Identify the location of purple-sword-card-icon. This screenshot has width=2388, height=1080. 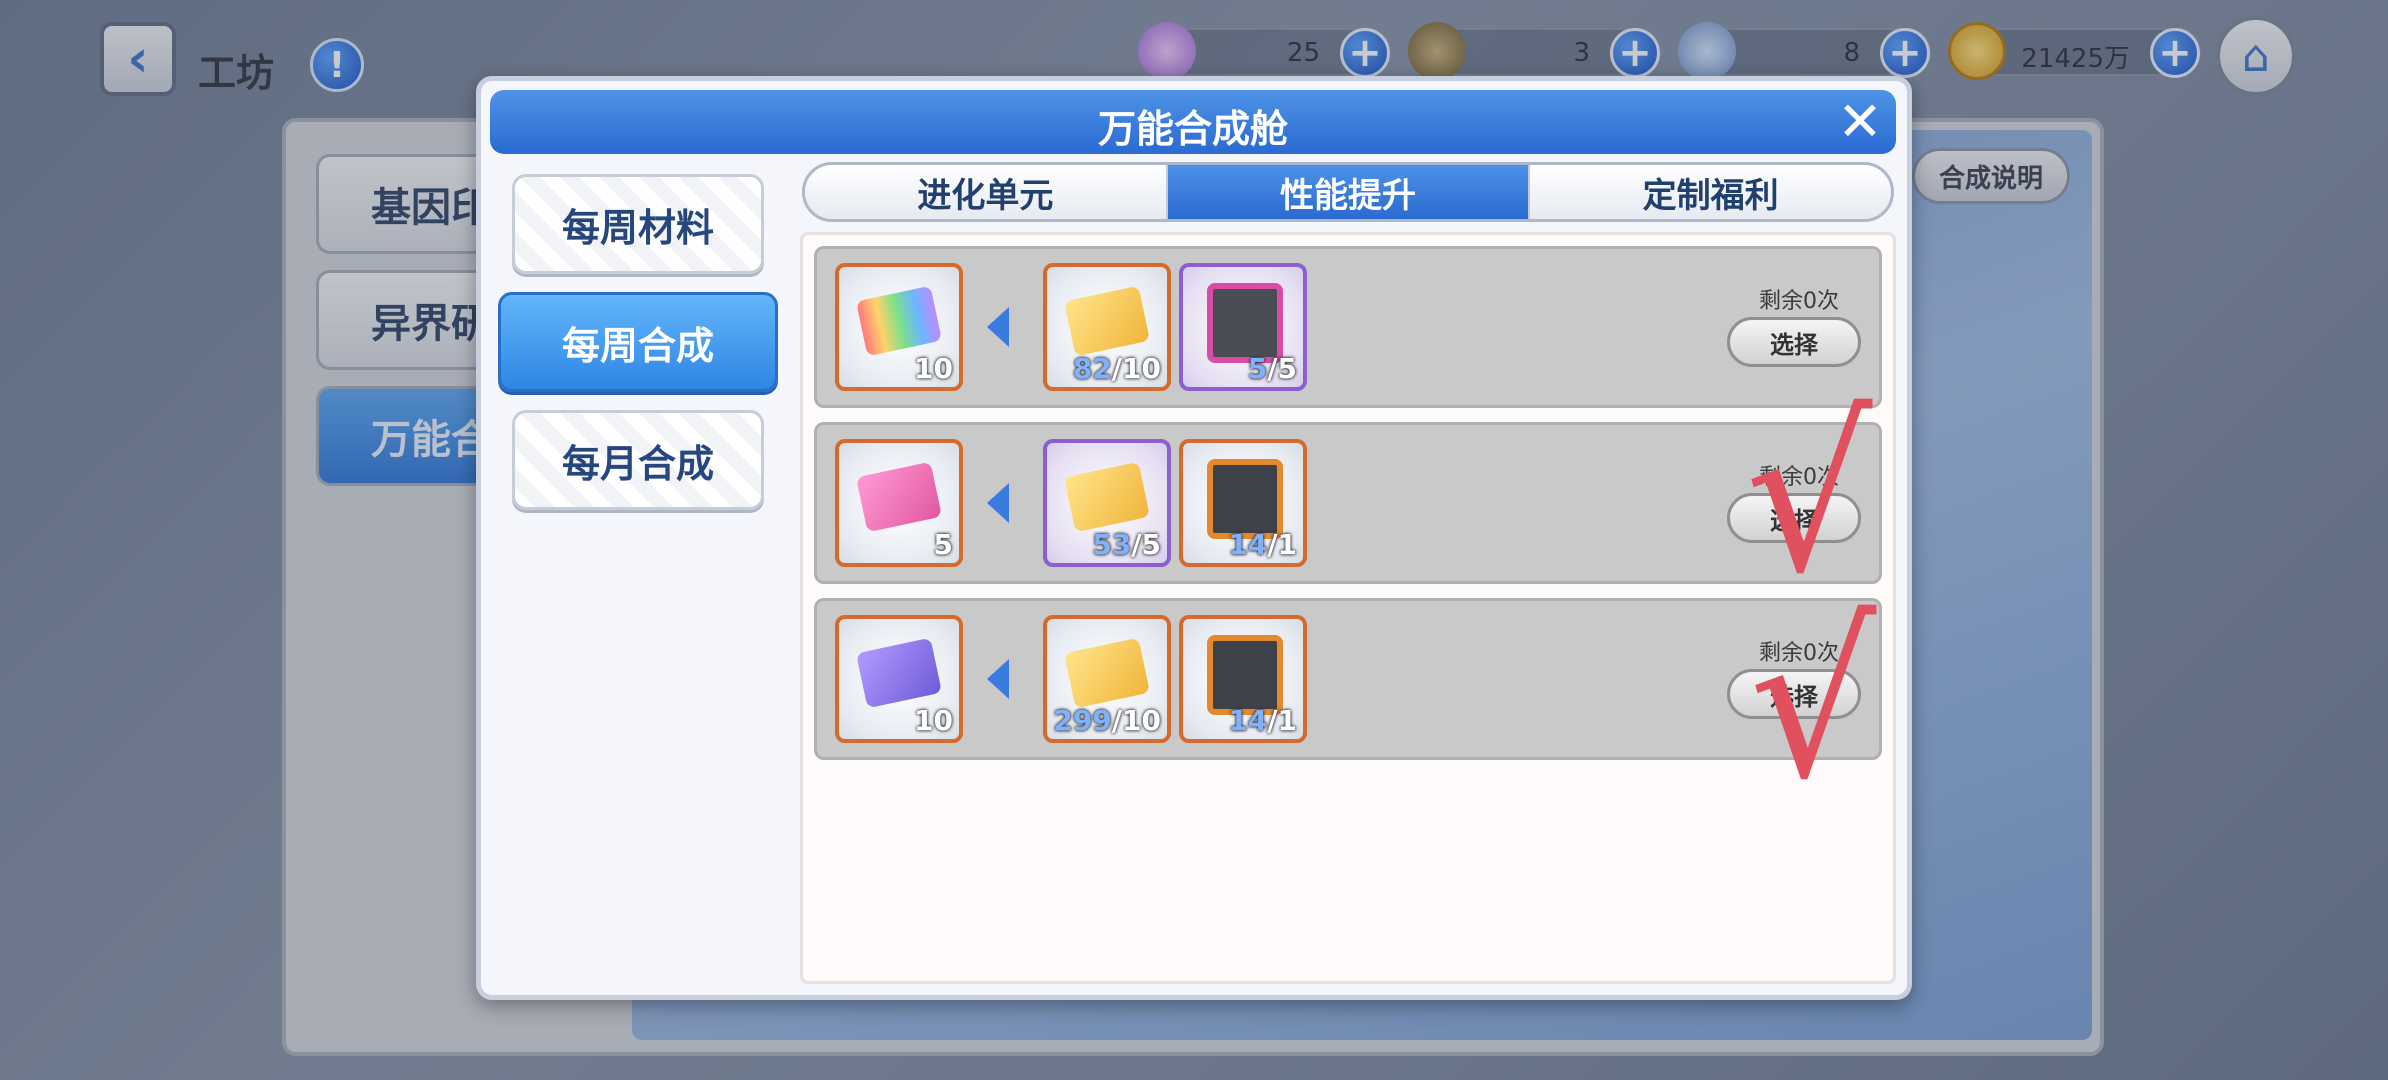
(899, 673).